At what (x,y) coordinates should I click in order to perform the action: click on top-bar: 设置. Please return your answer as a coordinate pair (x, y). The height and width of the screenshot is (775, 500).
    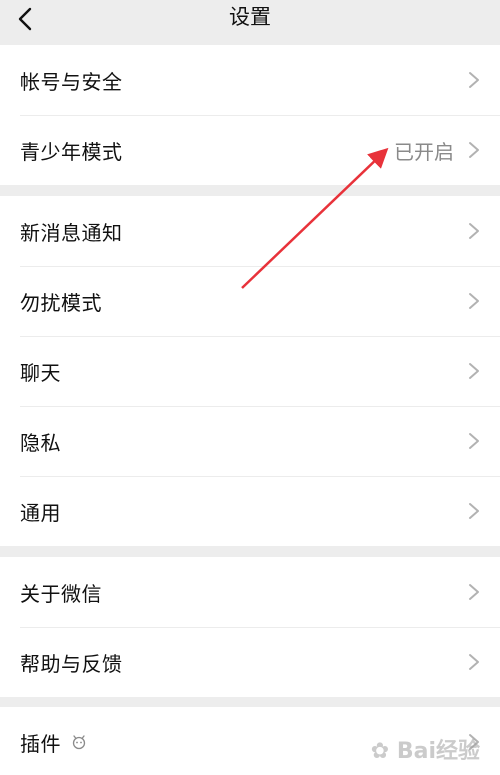
    Looking at the image, I should click on (250, 22).